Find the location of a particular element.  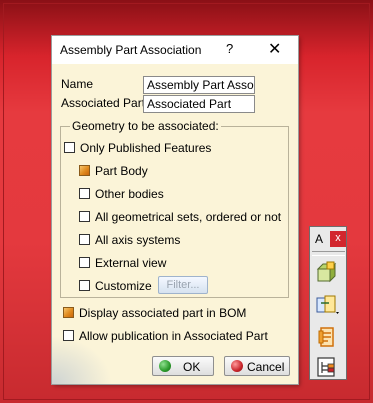

part-body-checkbox is located at coordinates (84, 170).